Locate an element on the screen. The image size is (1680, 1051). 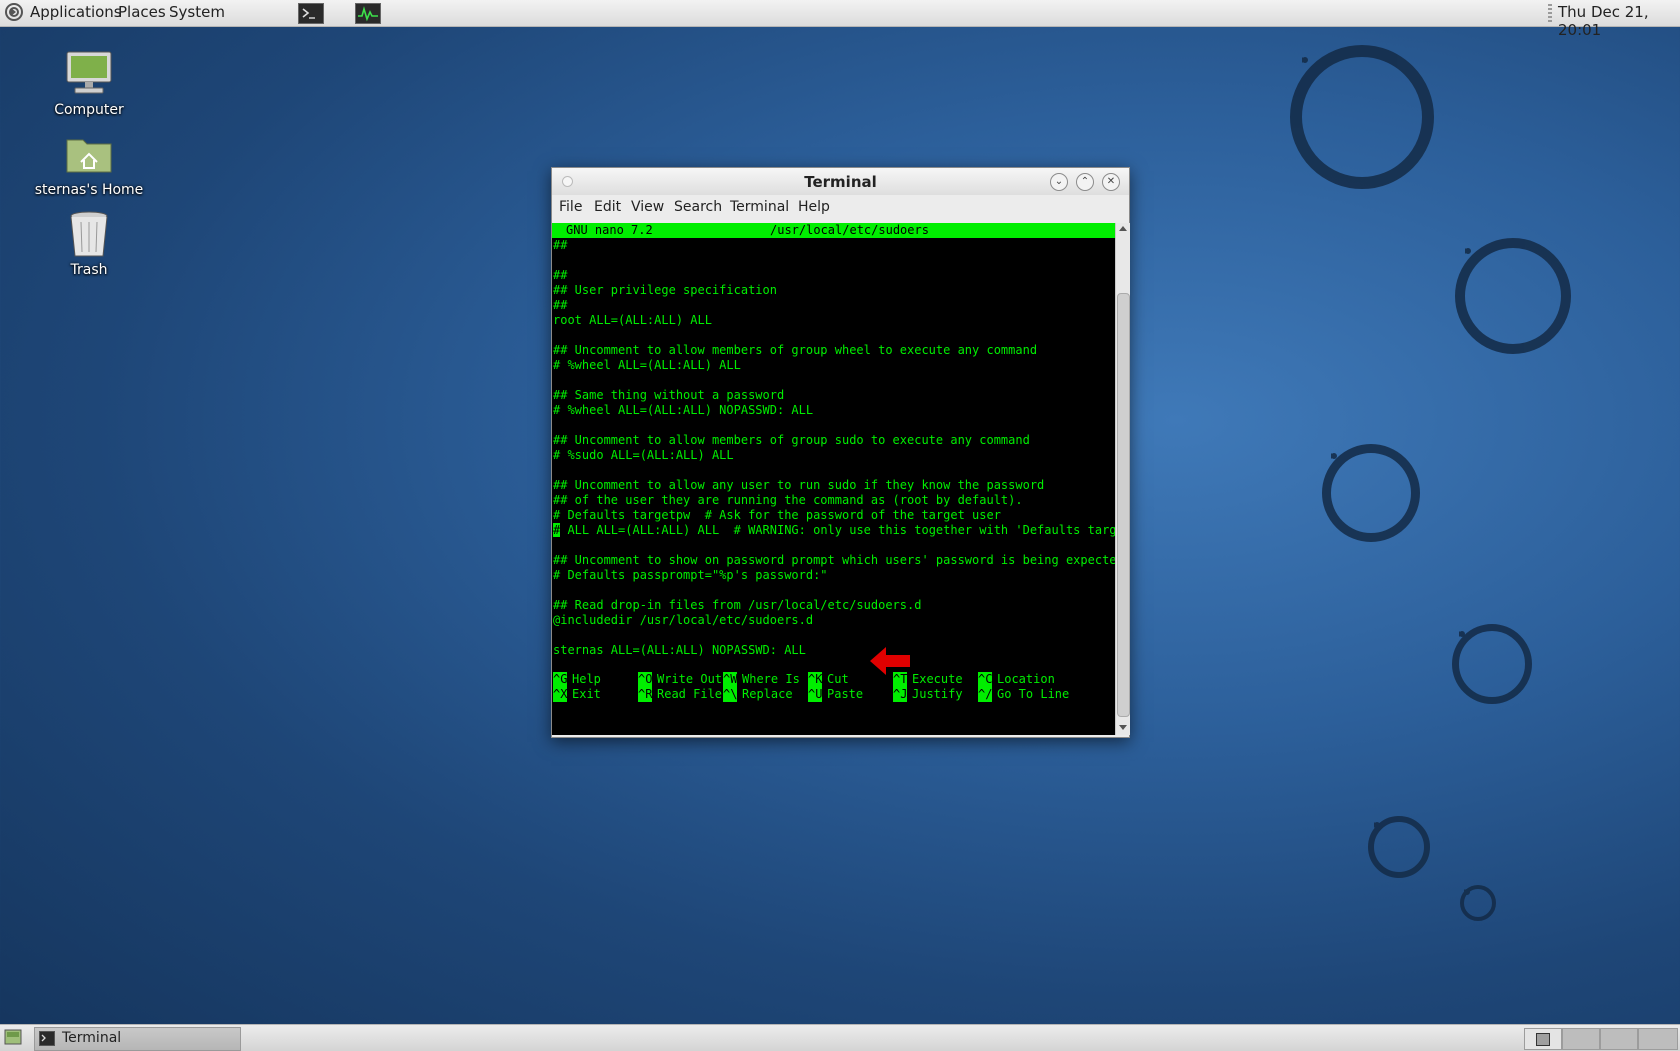
show-desktop-icon is located at coordinates (13, 1039).